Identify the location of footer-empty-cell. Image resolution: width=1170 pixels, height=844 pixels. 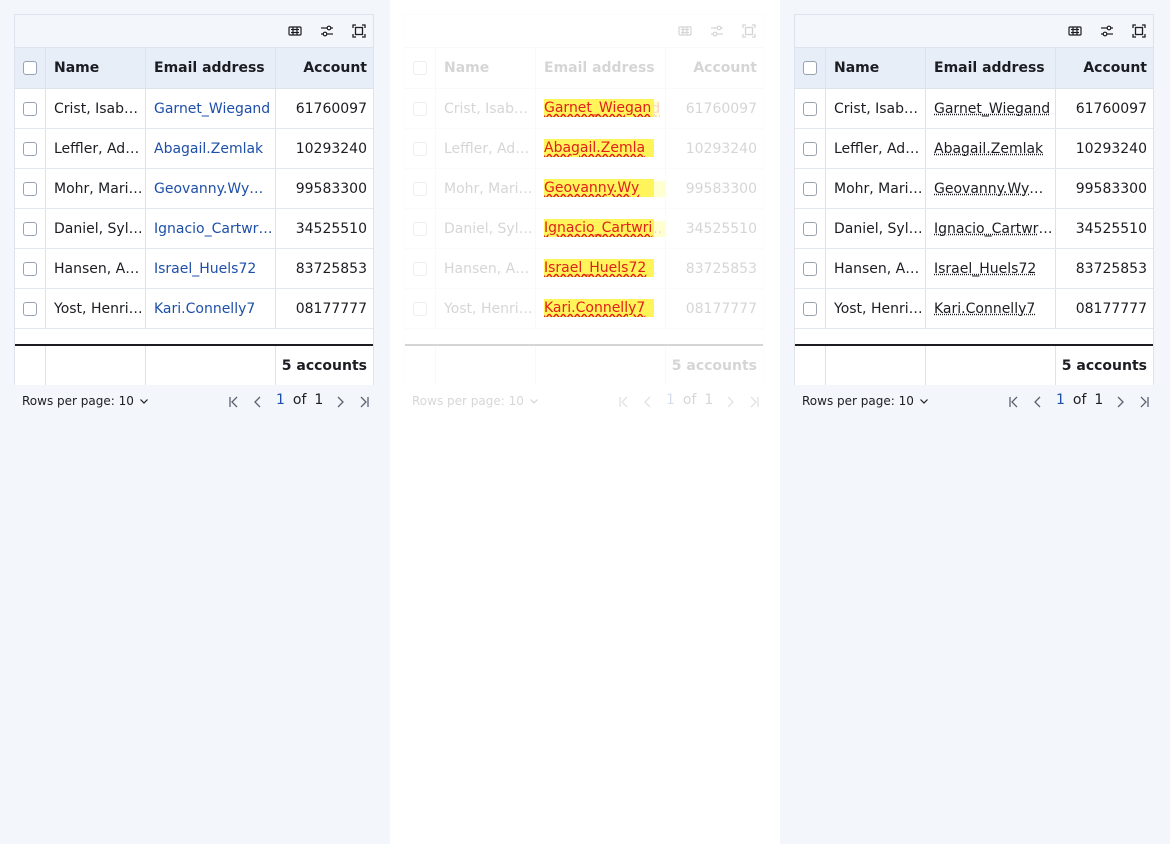
(30, 365).